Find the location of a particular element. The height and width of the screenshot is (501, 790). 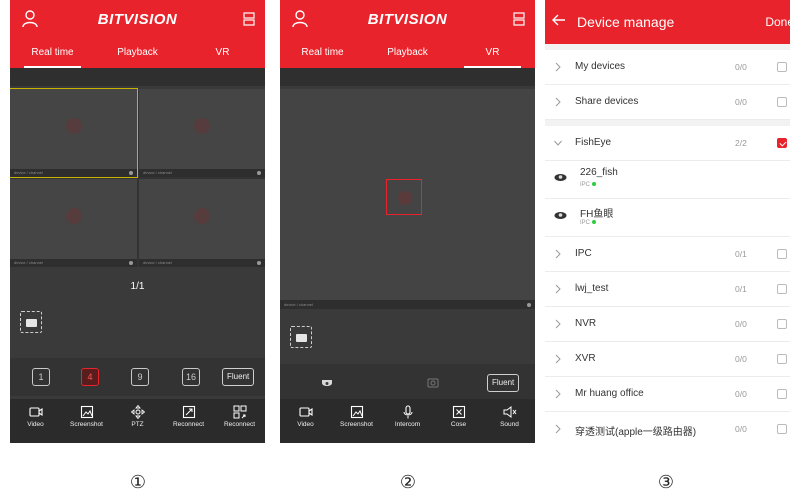

split-16-button: 16 is located at coordinates (191, 377).